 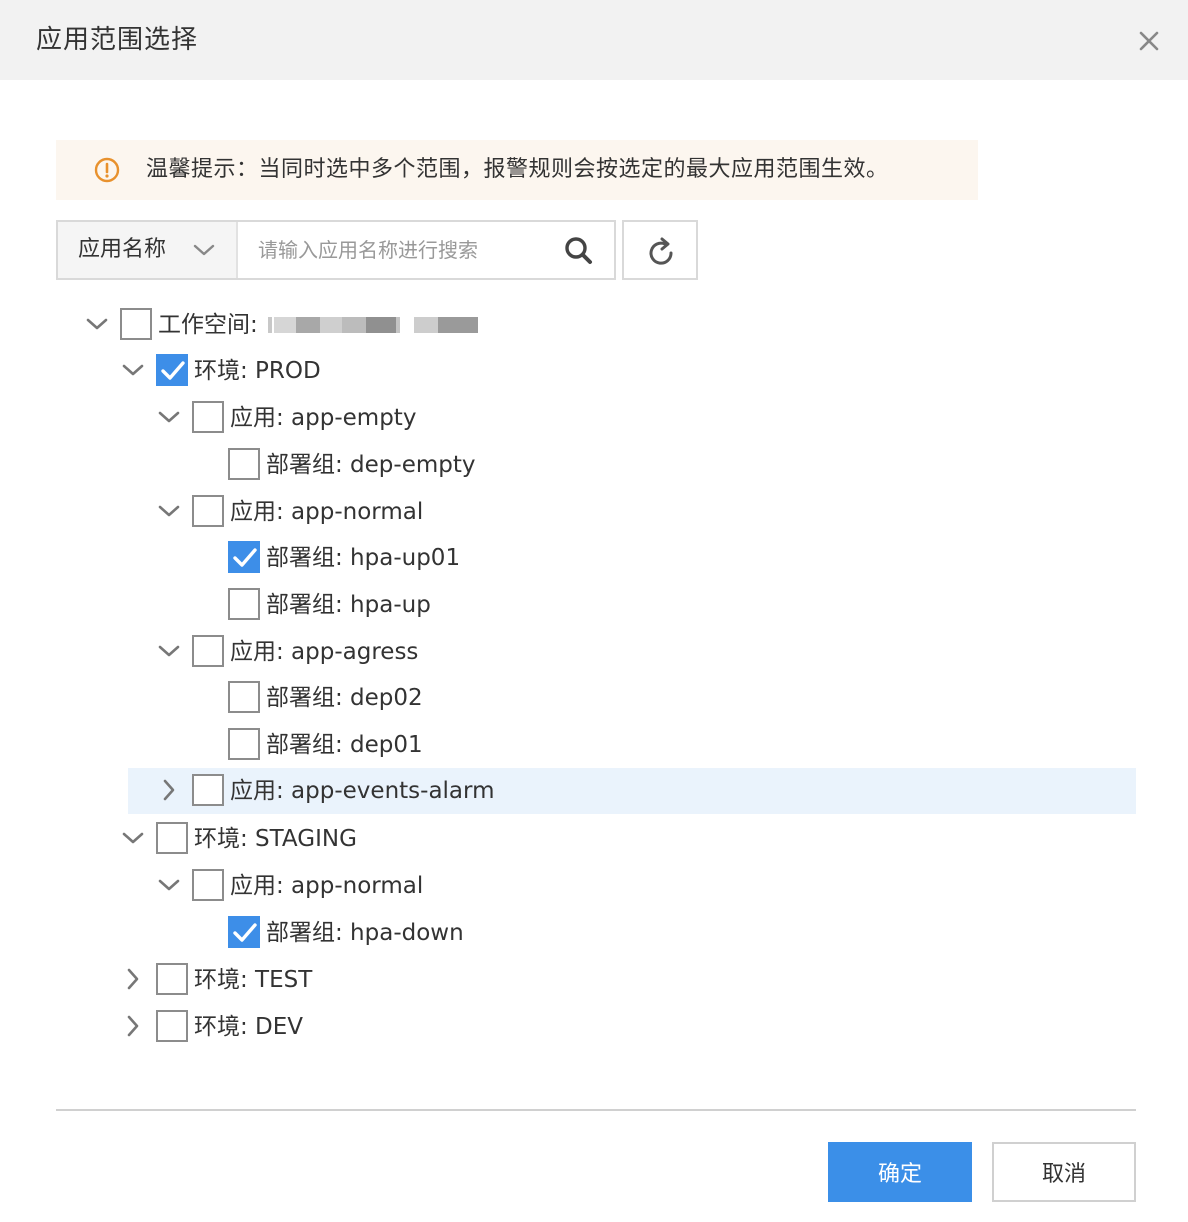 What do you see at coordinates (594, 40) in the screenshot?
I see `dialog-header: 应用范围选择` at bounding box center [594, 40].